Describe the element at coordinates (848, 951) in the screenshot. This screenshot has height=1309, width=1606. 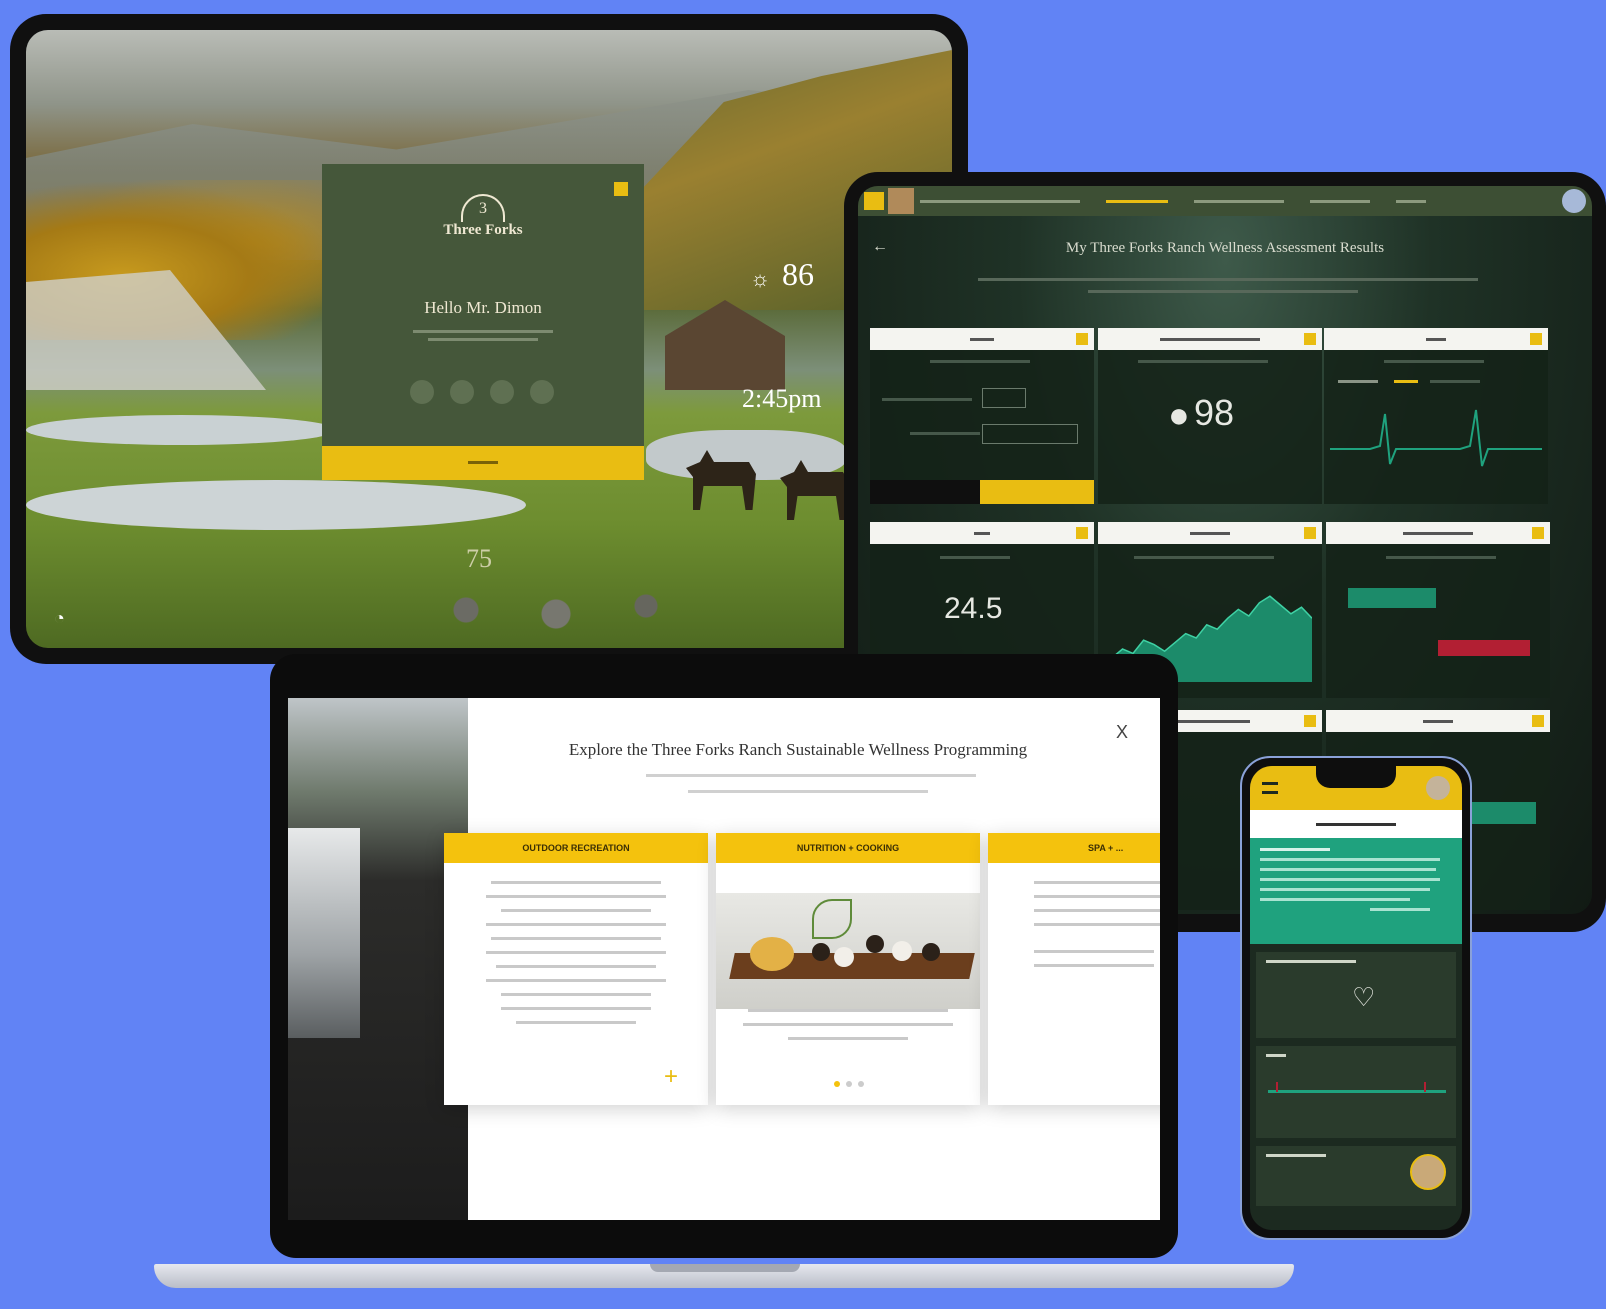
I see `food-photo` at that location.